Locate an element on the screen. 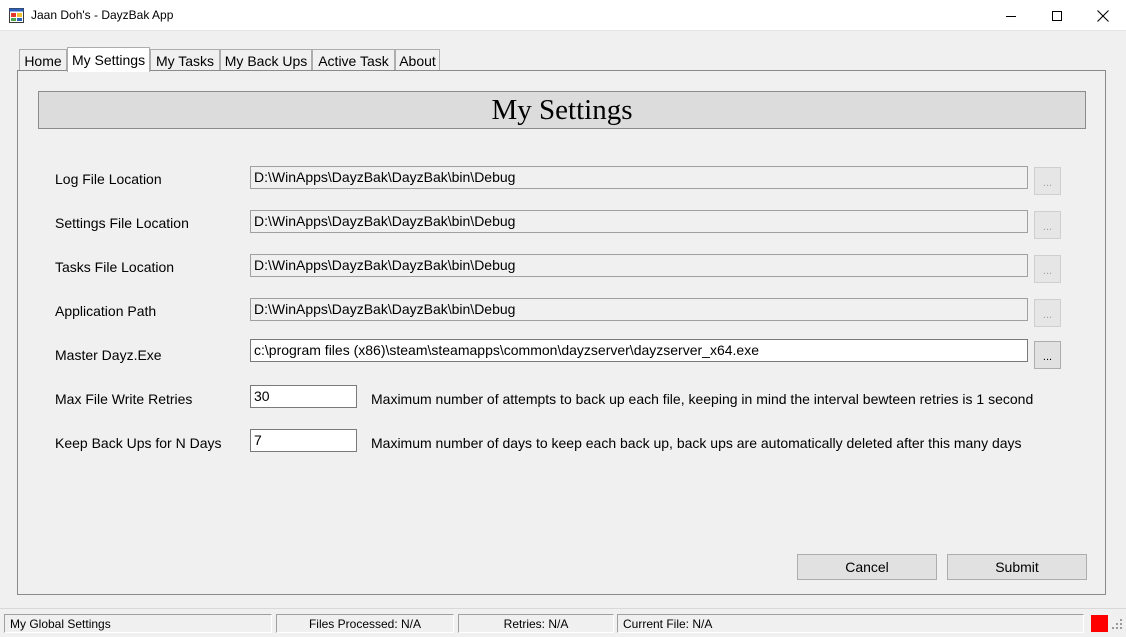  application-path-label: Application Path is located at coordinates (106, 311).